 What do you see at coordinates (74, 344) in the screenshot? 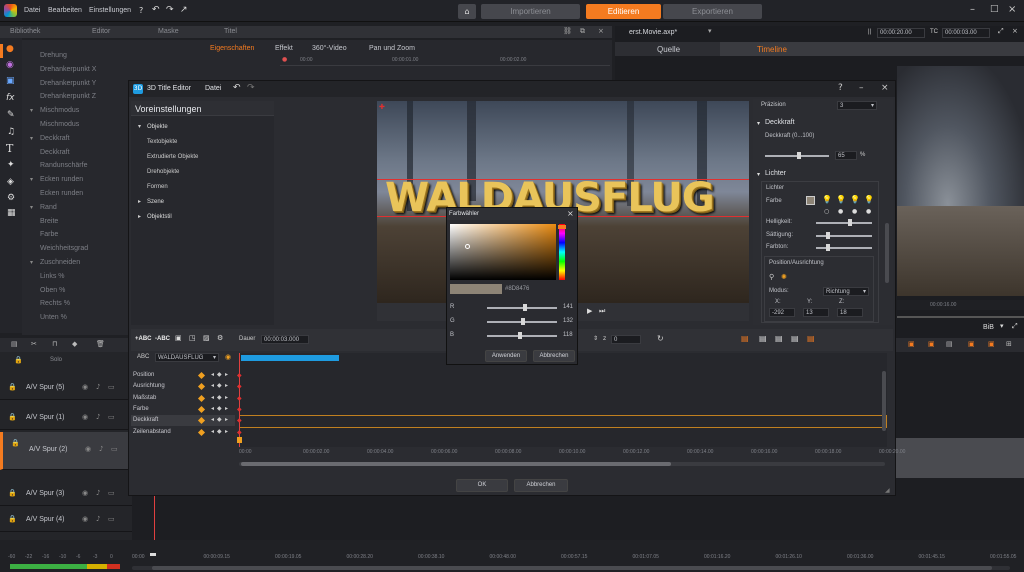
I see `marker-icon: ◆` at bounding box center [74, 344].